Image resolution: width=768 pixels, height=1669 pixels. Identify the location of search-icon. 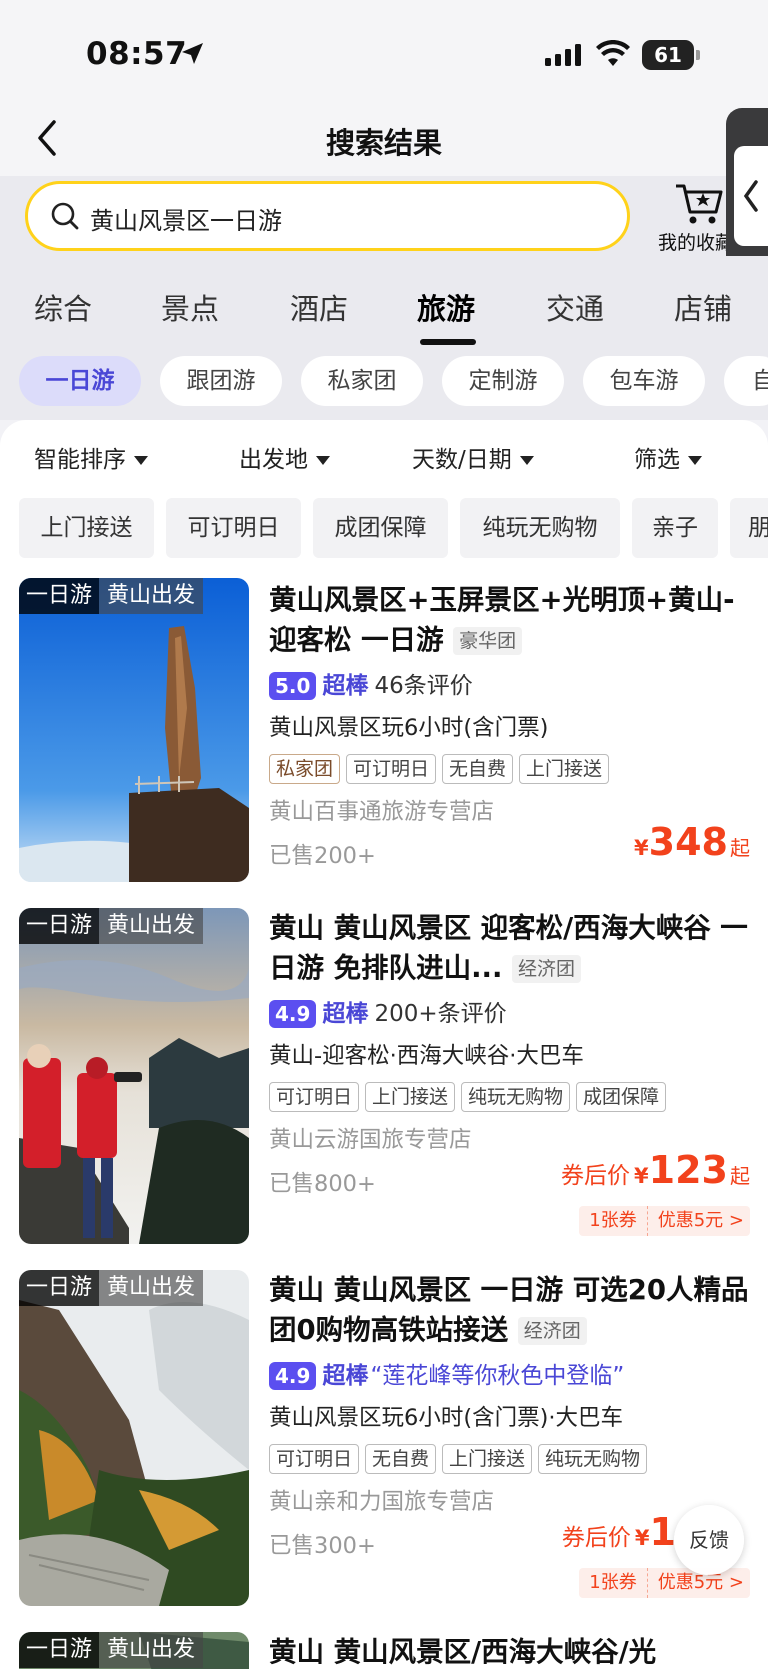
(65, 216).